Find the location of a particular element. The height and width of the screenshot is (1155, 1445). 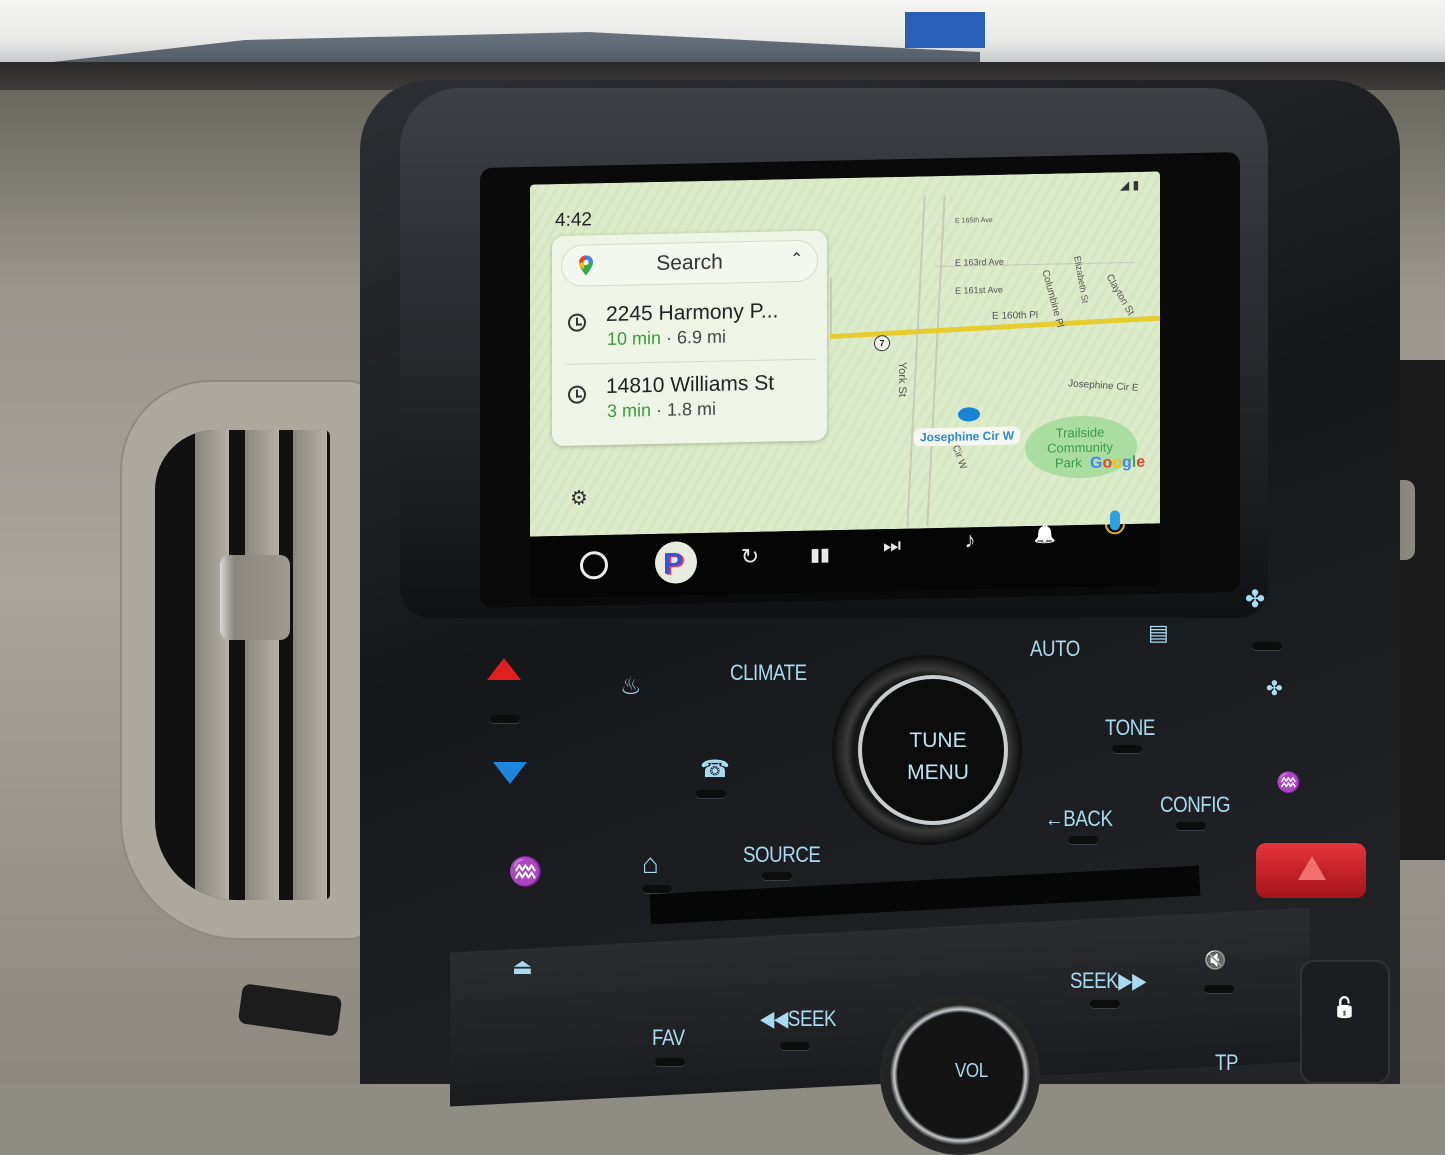

phone-button is located at coordinates (711, 794).